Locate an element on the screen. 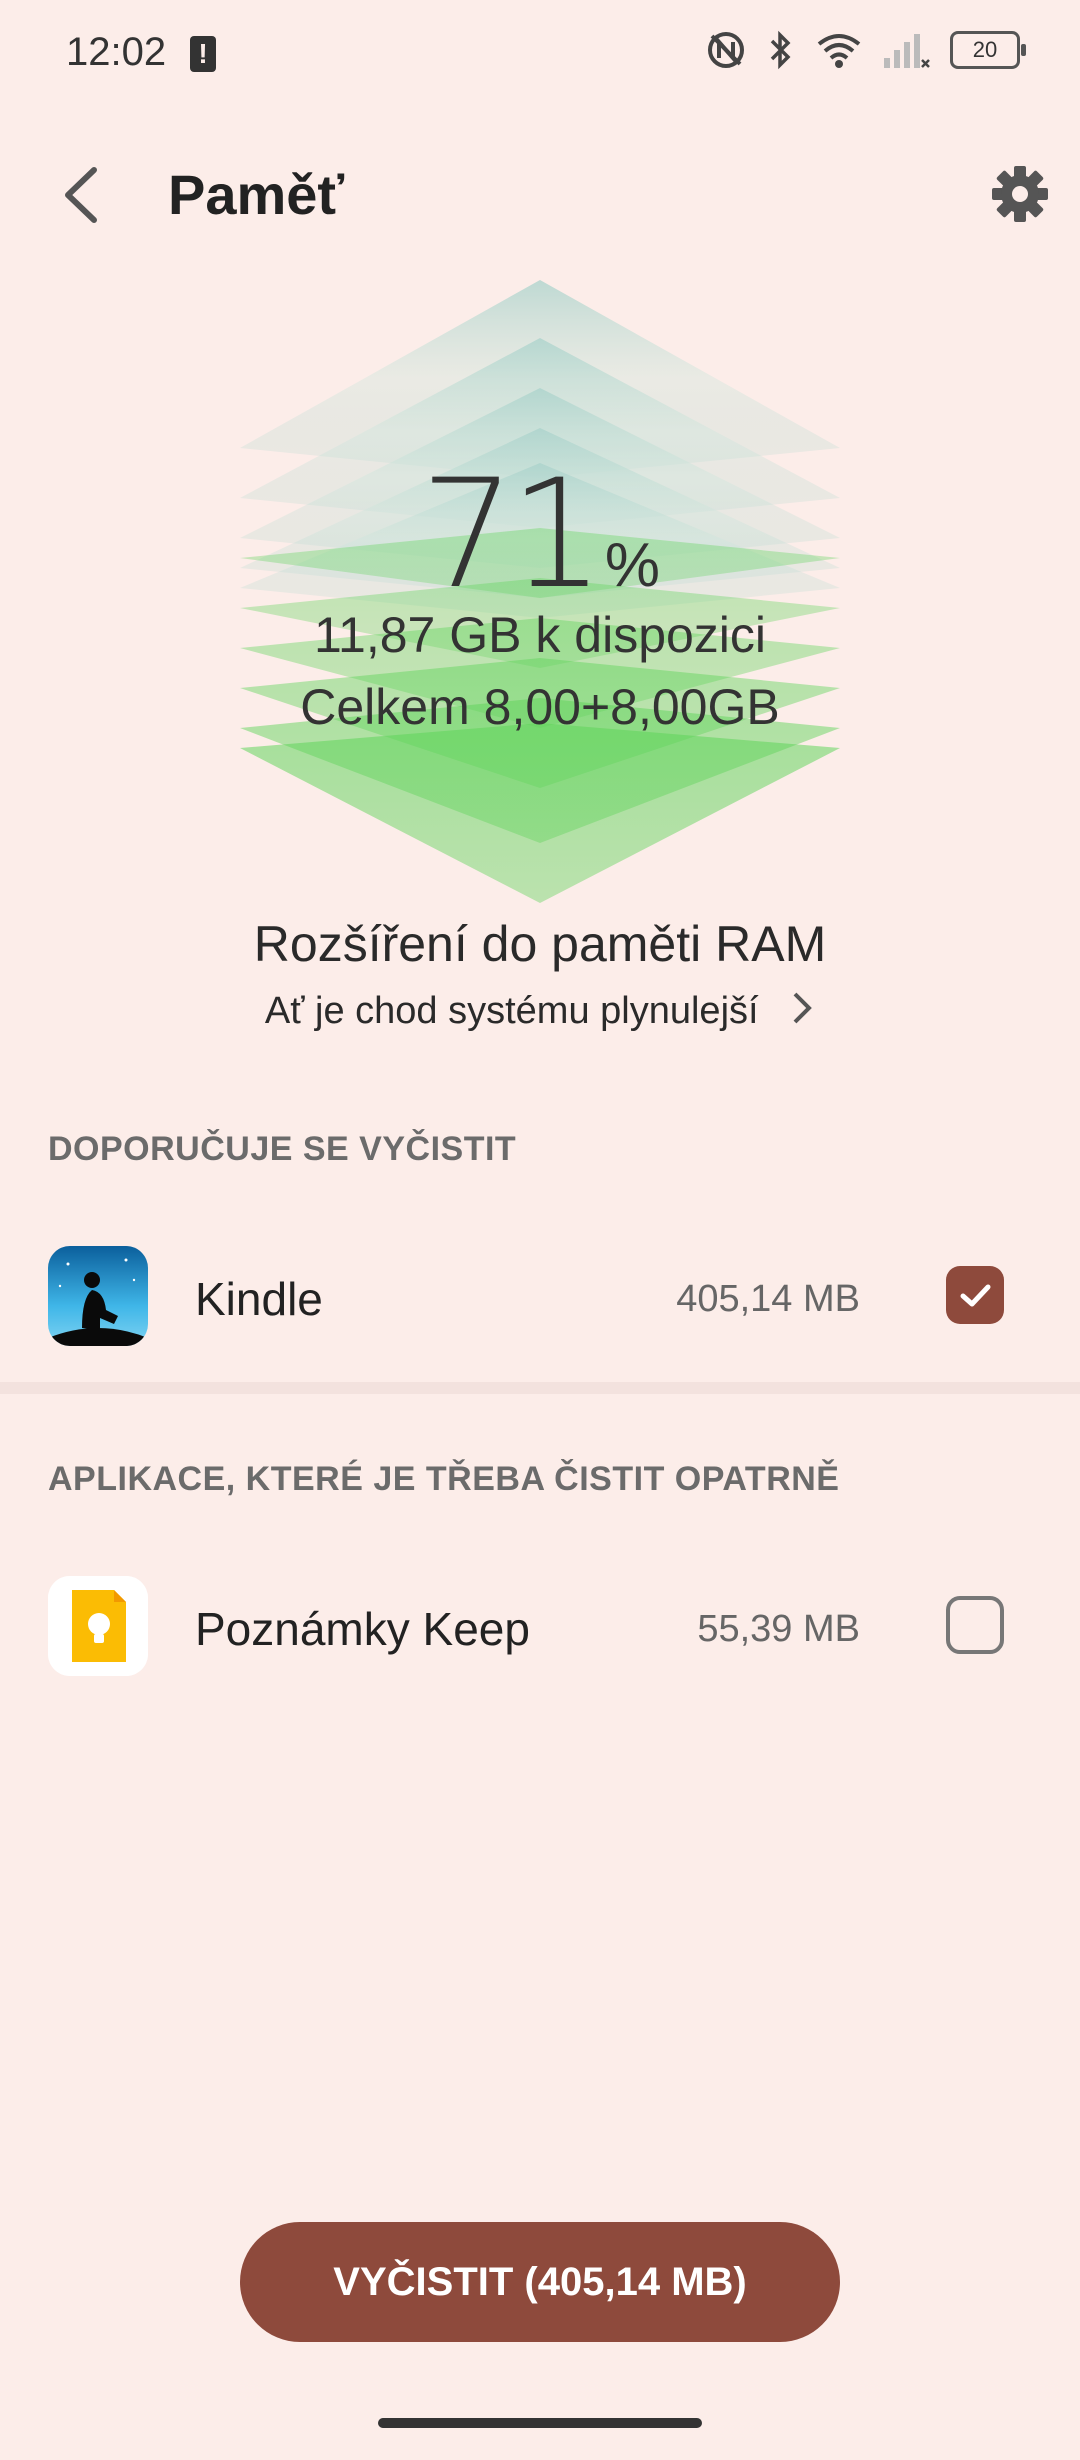  select-checkbox-keep is located at coordinates (975, 1625).